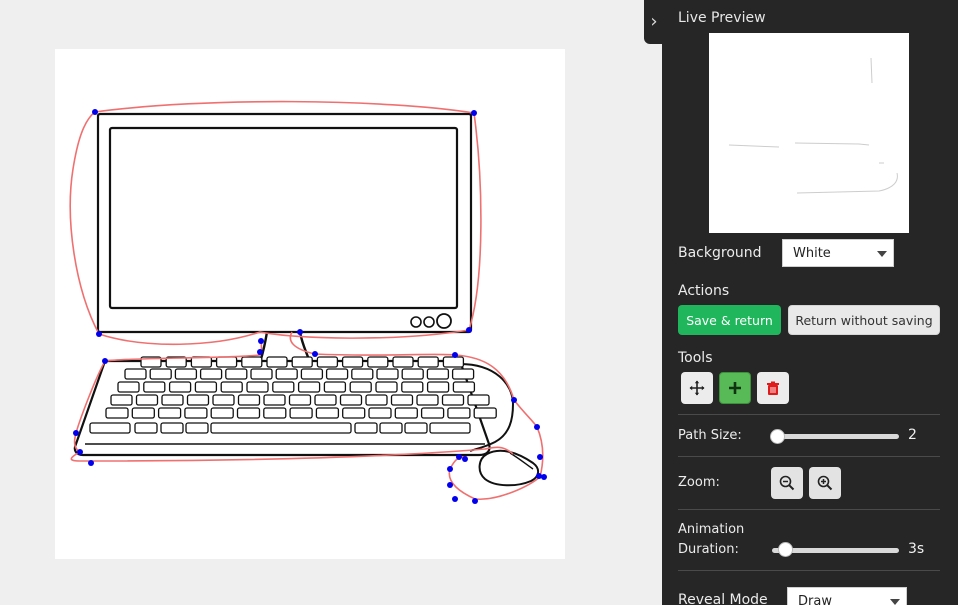 This screenshot has height=605, width=958. What do you see at coordinates (704, 291) in the screenshot?
I see `actions-label: Actions` at bounding box center [704, 291].